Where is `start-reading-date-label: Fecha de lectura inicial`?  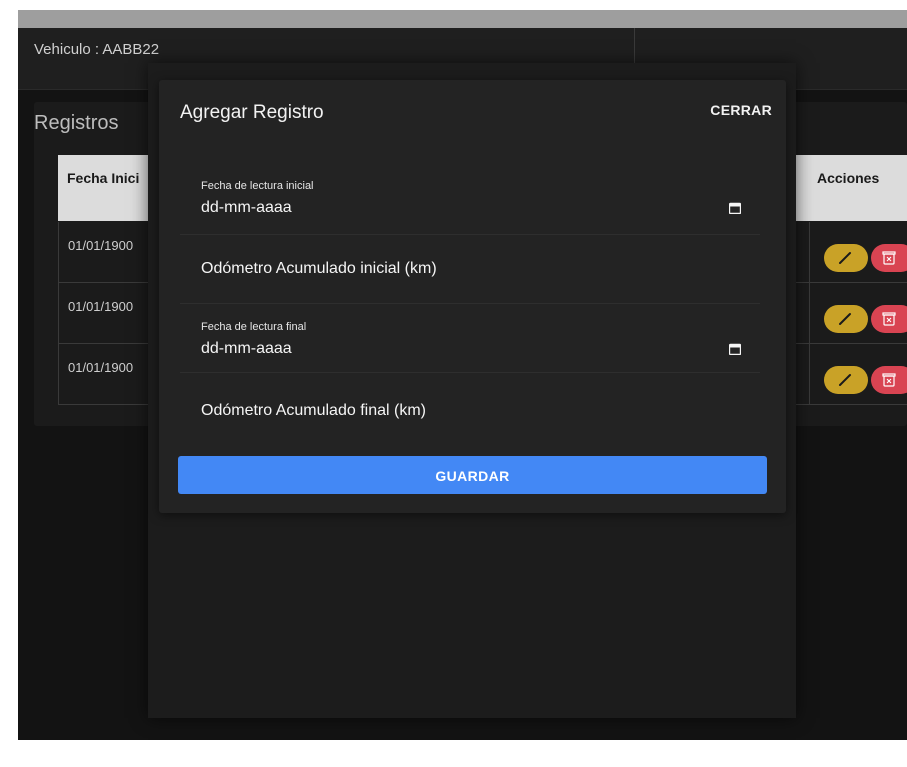
start-reading-date-label: Fecha de lectura inicial is located at coordinates (257, 186).